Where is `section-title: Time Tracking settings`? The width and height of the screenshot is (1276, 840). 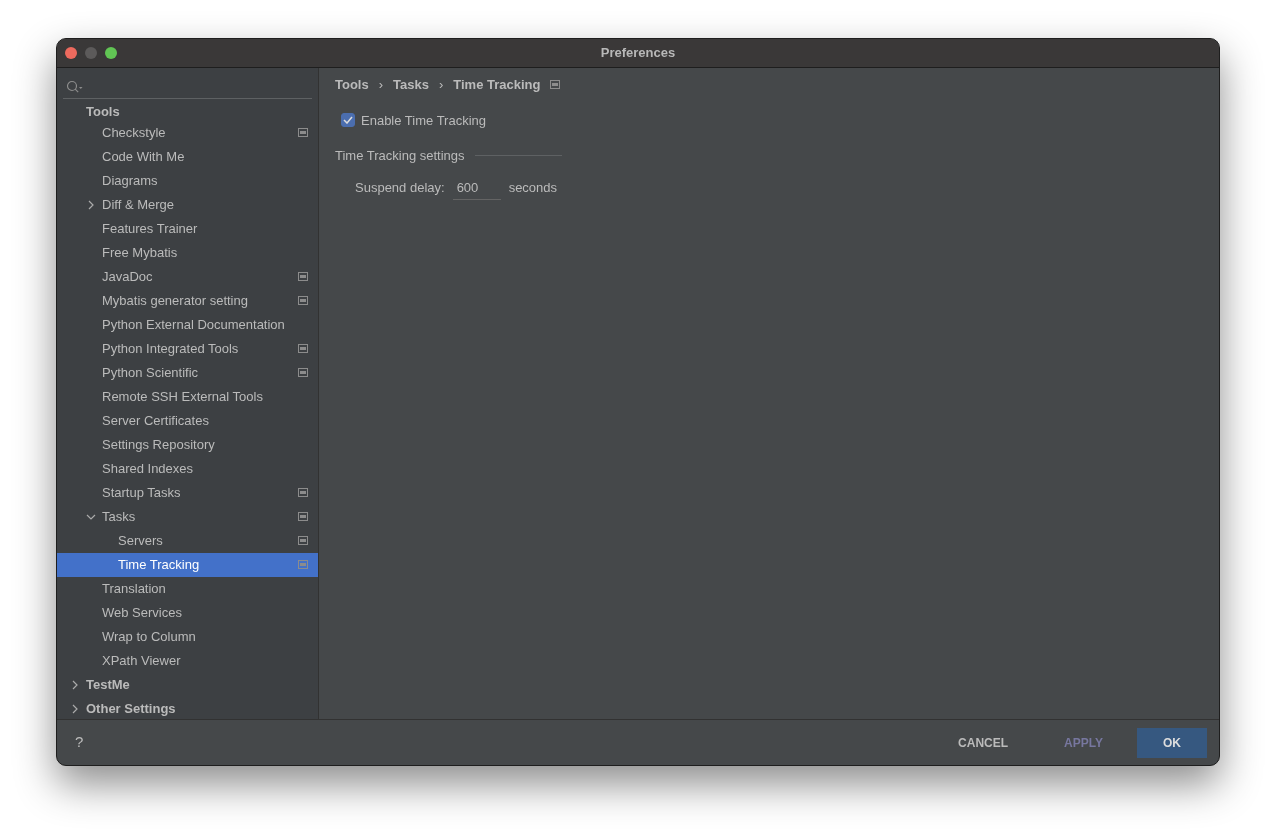 section-title: Time Tracking settings is located at coordinates (400, 156).